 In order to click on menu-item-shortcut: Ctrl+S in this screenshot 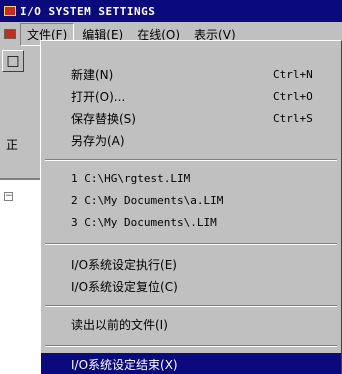, I will do `click(293, 118)`.